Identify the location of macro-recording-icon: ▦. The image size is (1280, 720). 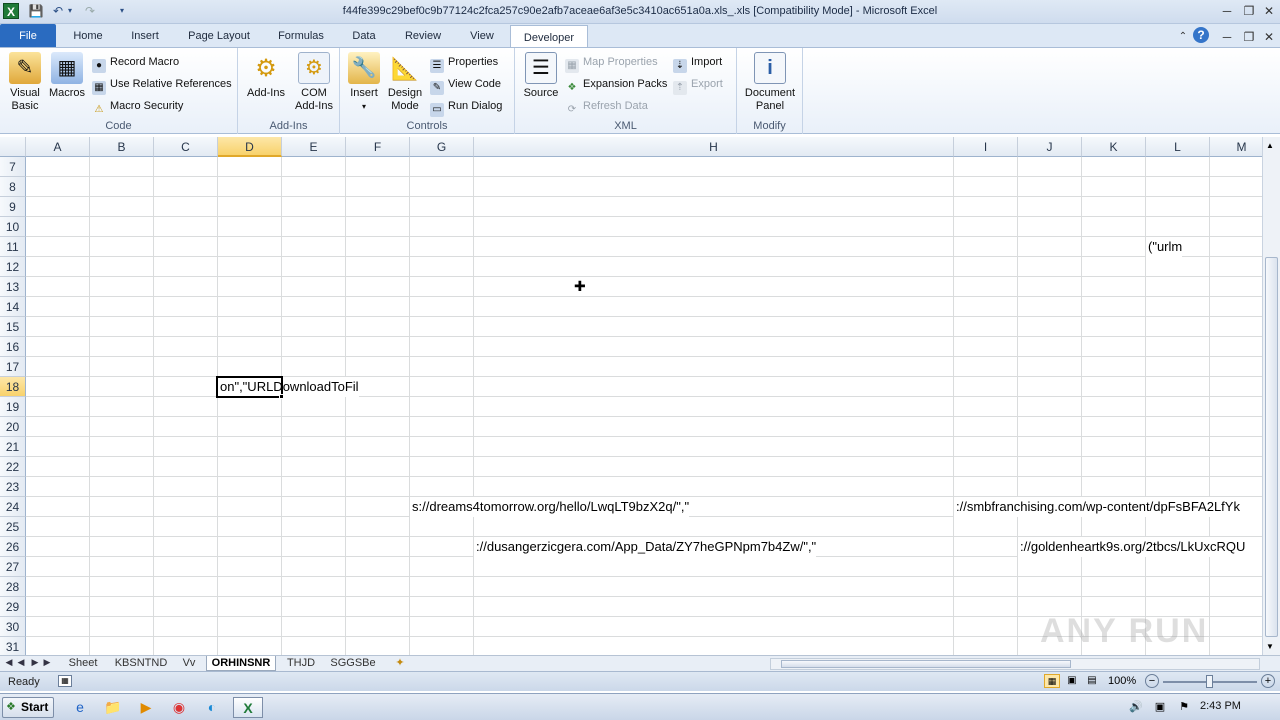
(65, 681).